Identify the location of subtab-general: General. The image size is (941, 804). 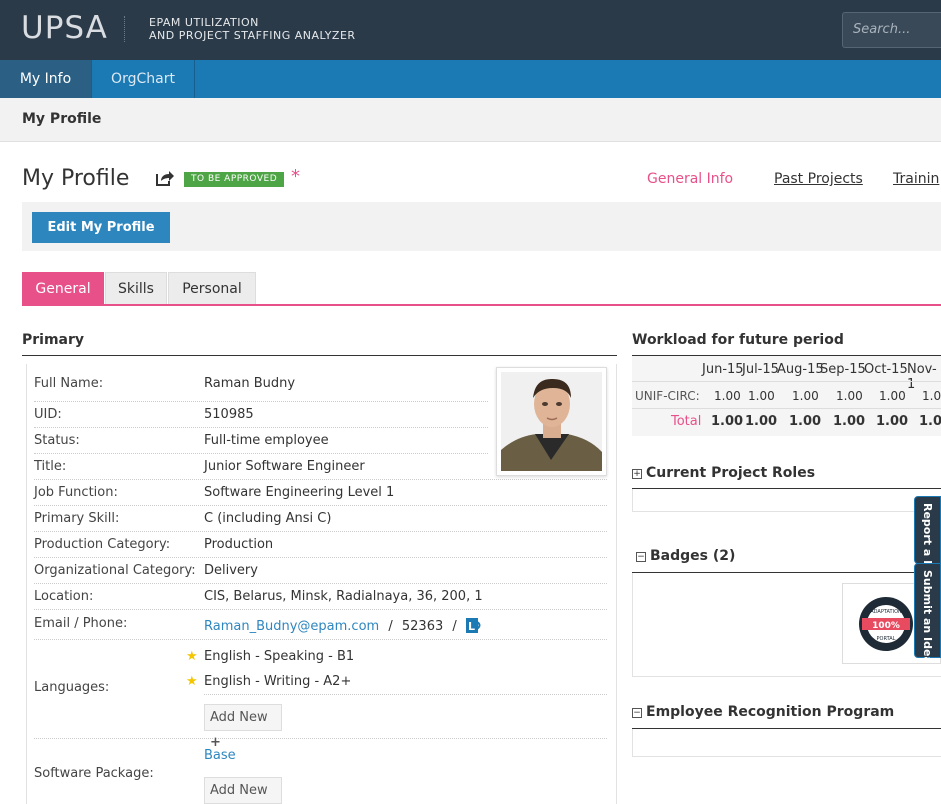
(63, 288).